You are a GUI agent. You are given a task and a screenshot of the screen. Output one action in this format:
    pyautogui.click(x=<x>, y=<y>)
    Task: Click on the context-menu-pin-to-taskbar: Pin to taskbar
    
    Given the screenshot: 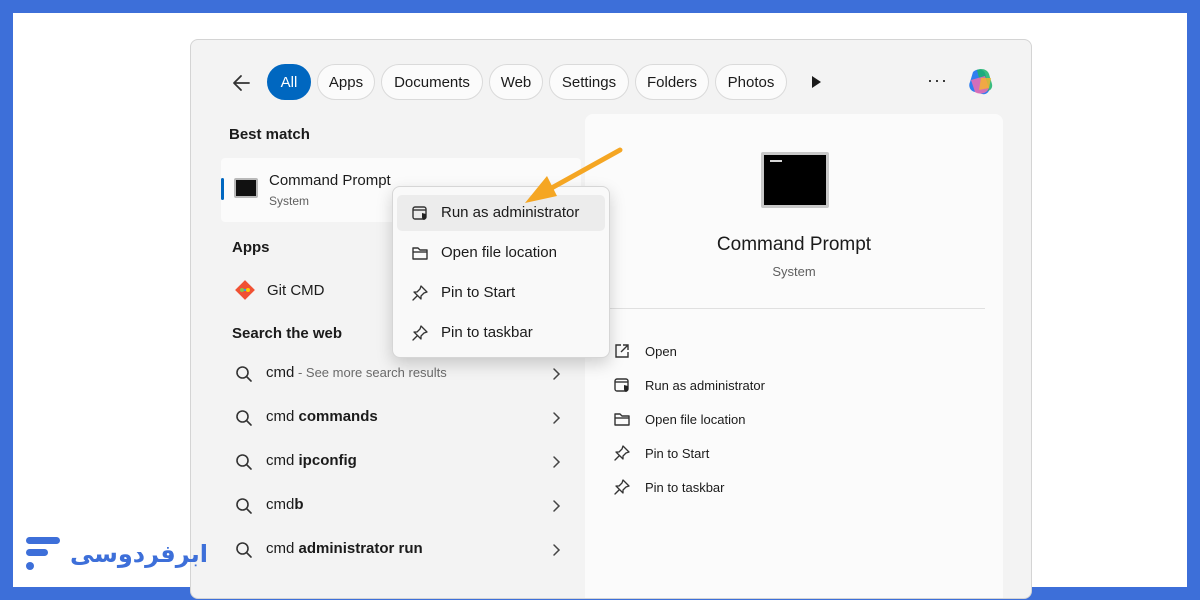 What is the action you would take?
    pyautogui.click(x=501, y=333)
    